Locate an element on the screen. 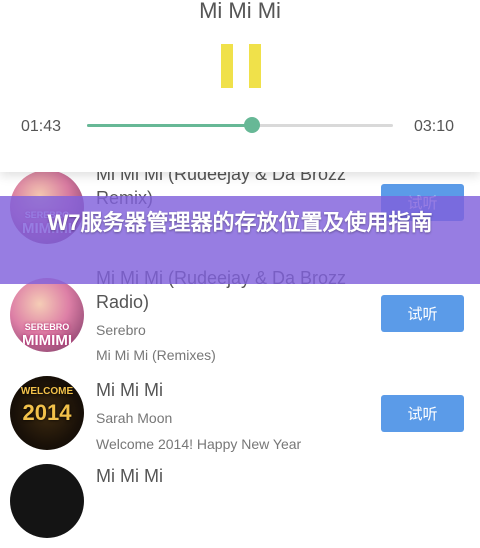 The width and height of the screenshot is (480, 548). pause-icon-bar is located at coordinates (255, 66).